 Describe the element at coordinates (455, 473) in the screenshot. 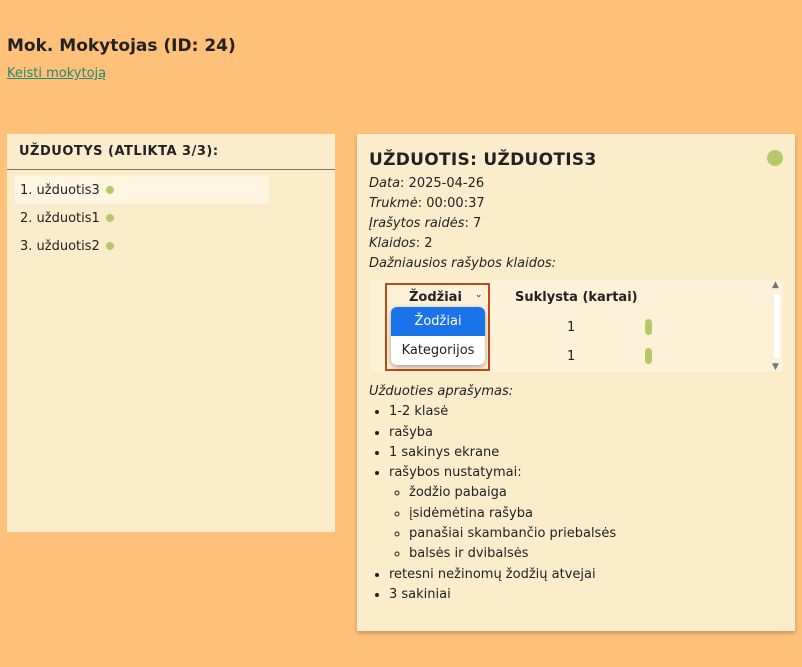

I see `list-item-text: rašybos nustatymai:` at that location.